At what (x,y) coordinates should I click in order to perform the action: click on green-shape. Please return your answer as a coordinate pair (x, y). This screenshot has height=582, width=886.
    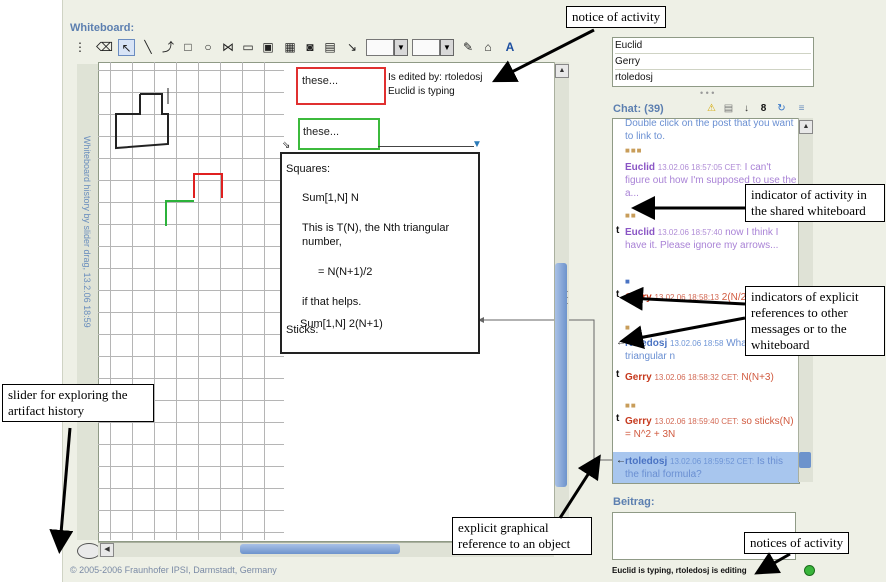
    Looking at the image, I should click on (179, 213).